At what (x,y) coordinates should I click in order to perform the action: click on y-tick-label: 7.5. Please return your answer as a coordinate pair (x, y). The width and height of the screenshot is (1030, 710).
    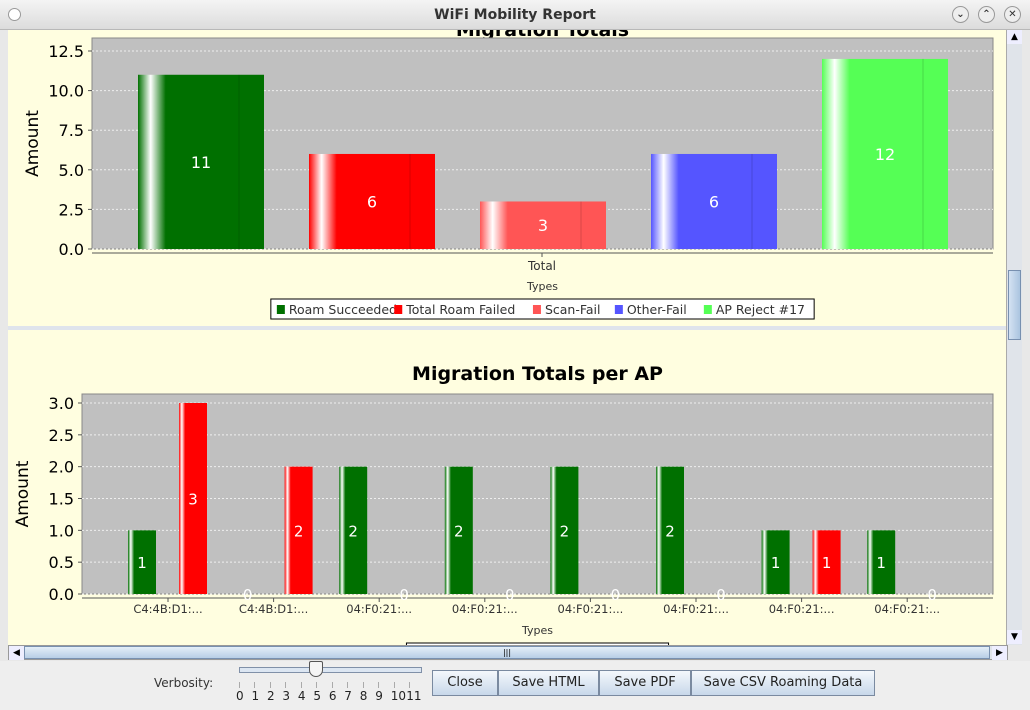
    Looking at the image, I should click on (71, 130).